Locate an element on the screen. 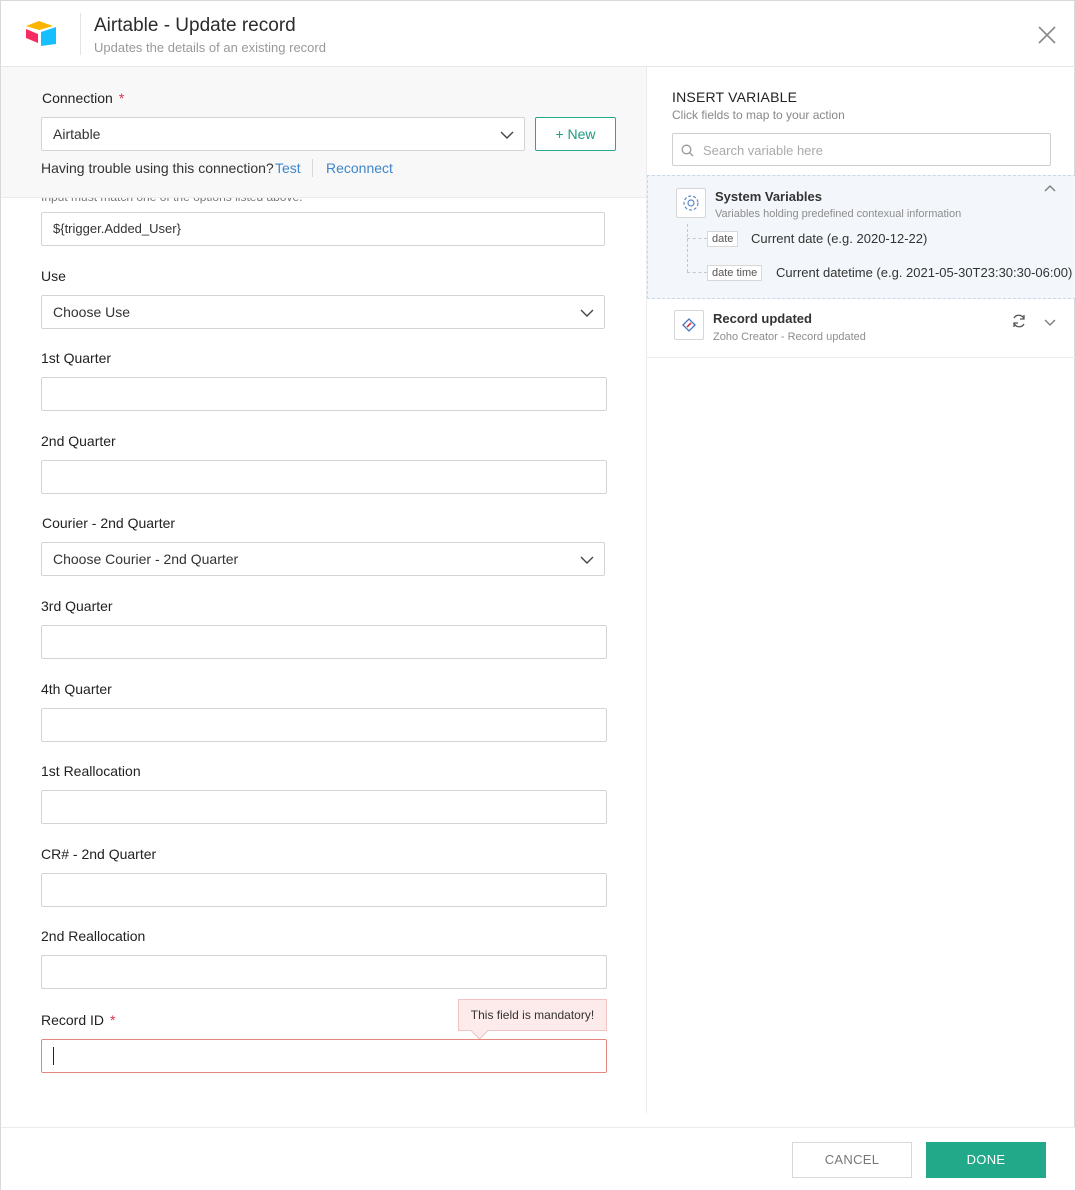 The image size is (1075, 1190). variable-type-tag: date is located at coordinates (723, 239).